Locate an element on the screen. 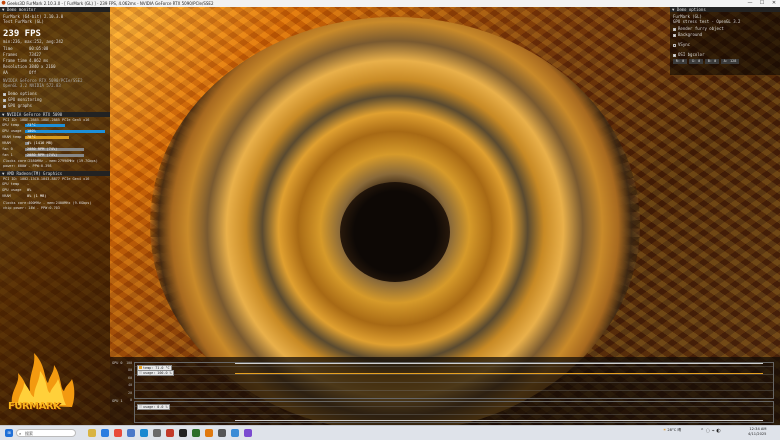 The height and width of the screenshot is (440, 780). stat-value: 4.062 ms is located at coordinates (39, 60).